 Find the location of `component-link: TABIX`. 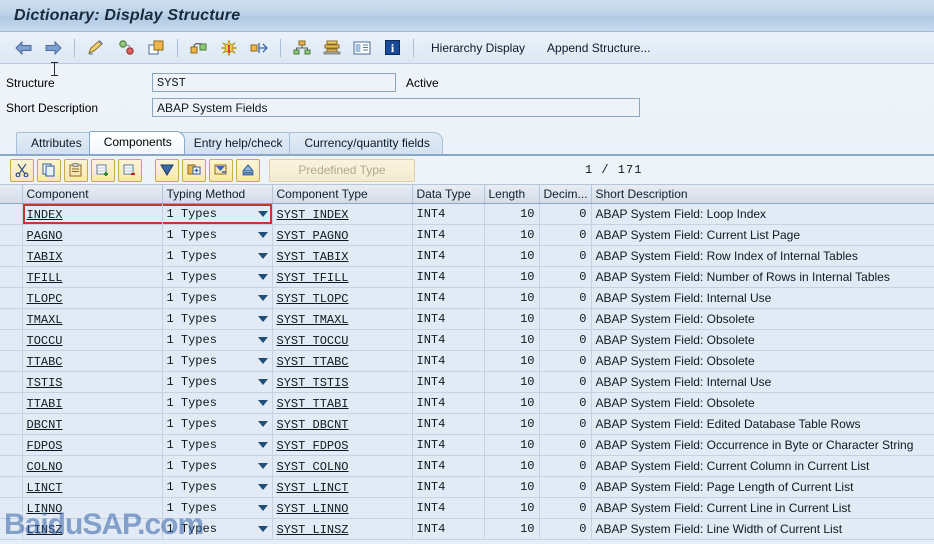

component-link: TABIX is located at coordinates (45, 257).